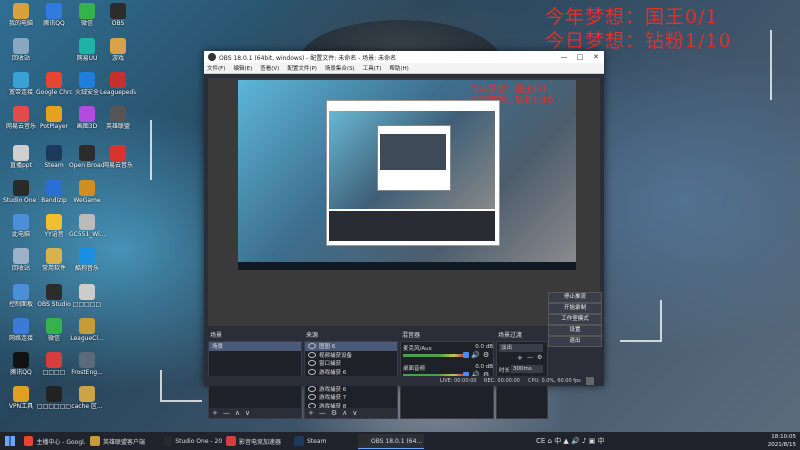 The width and height of the screenshot is (800, 450). What do you see at coordinates (351, 363) in the screenshot?
I see `source-item: 窗口捕获` at bounding box center [351, 363].